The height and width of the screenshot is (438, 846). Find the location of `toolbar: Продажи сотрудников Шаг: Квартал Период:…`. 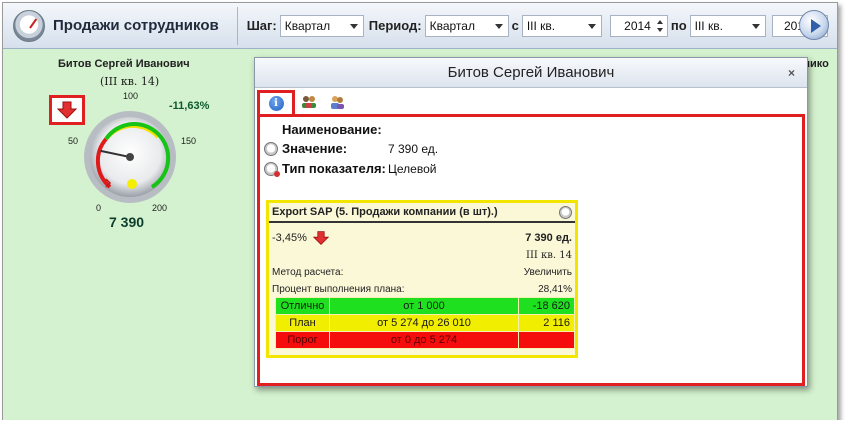

toolbar: Продажи сотрудников Шаг: Квартал Период:… is located at coordinates (420, 26).